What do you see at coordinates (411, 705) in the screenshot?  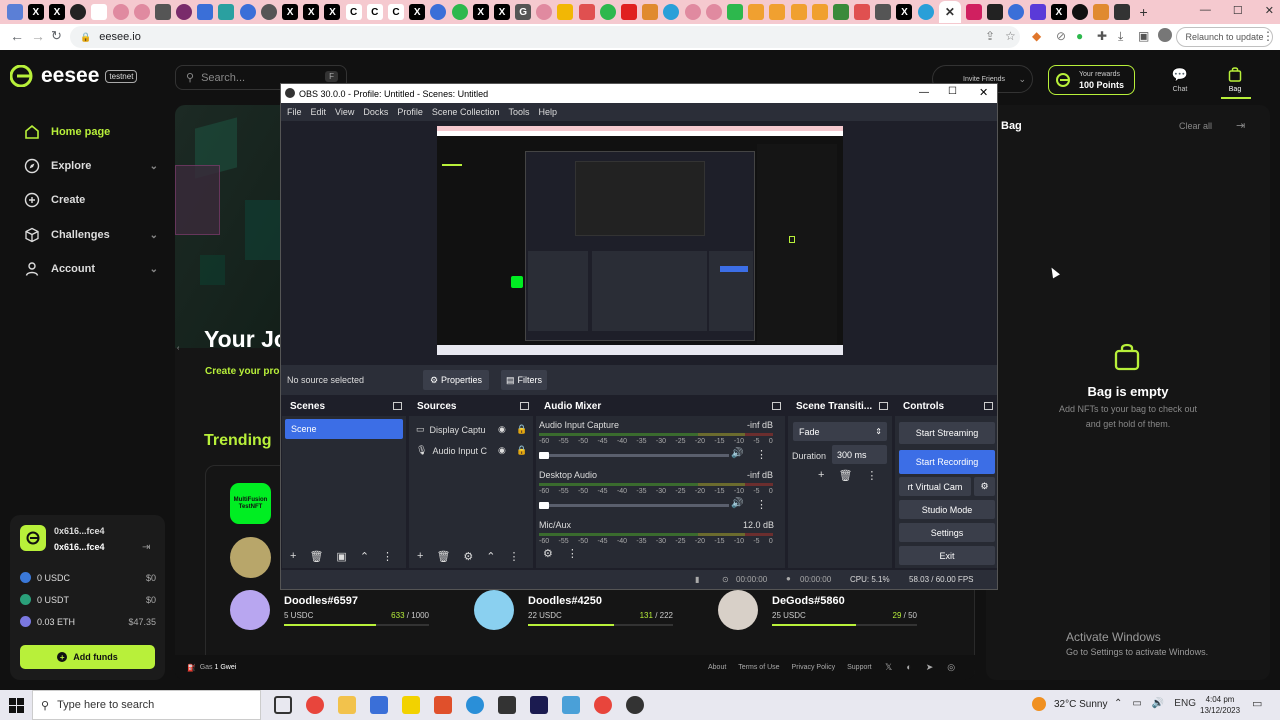 I see `notes-icon` at bounding box center [411, 705].